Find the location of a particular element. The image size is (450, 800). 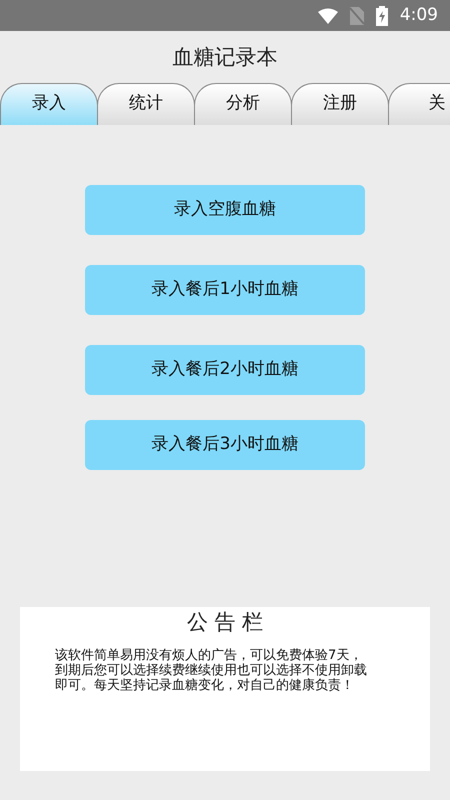

no-sim-icon is located at coordinates (357, 15).